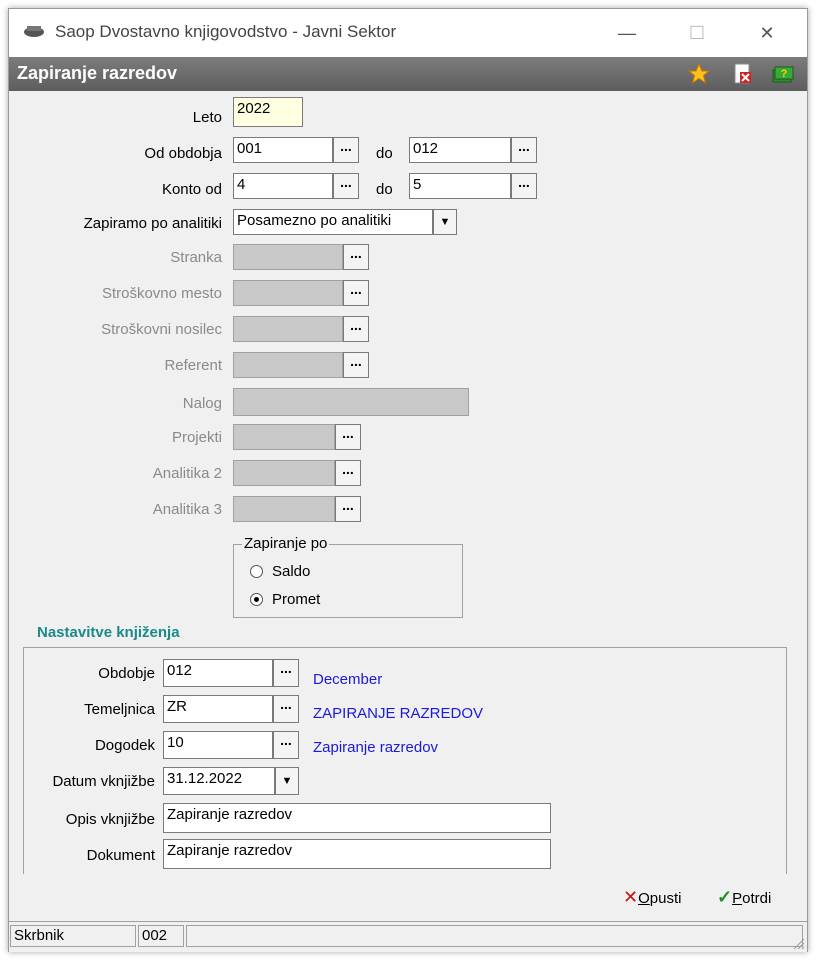  What do you see at coordinates (268, 112) in the screenshot?
I see `leto-input: 2022` at bounding box center [268, 112].